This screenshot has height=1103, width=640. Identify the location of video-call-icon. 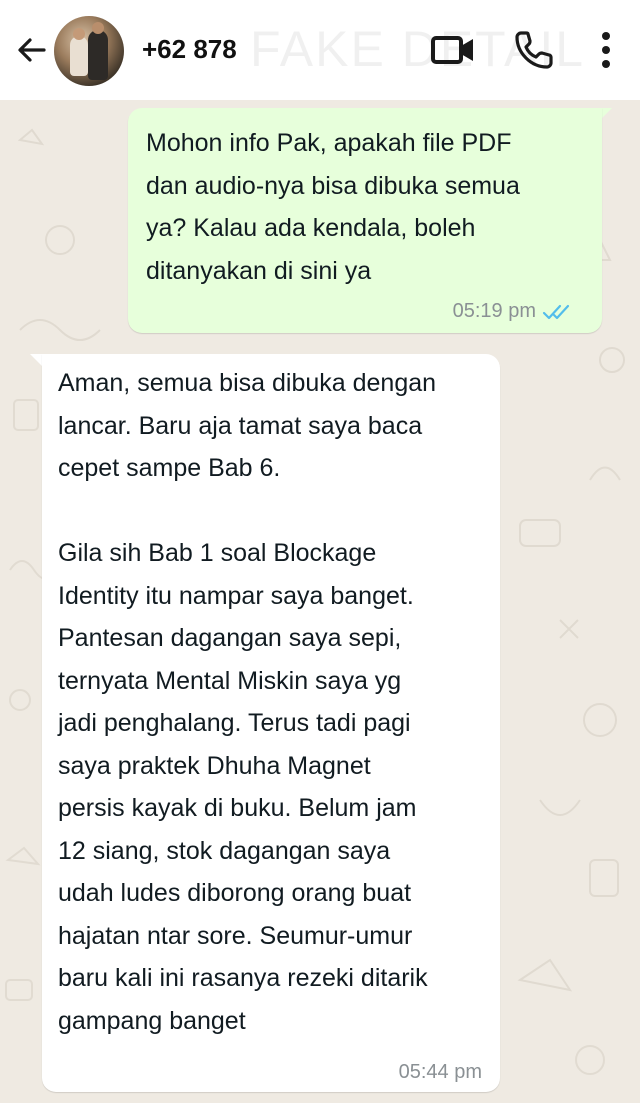
(453, 50).